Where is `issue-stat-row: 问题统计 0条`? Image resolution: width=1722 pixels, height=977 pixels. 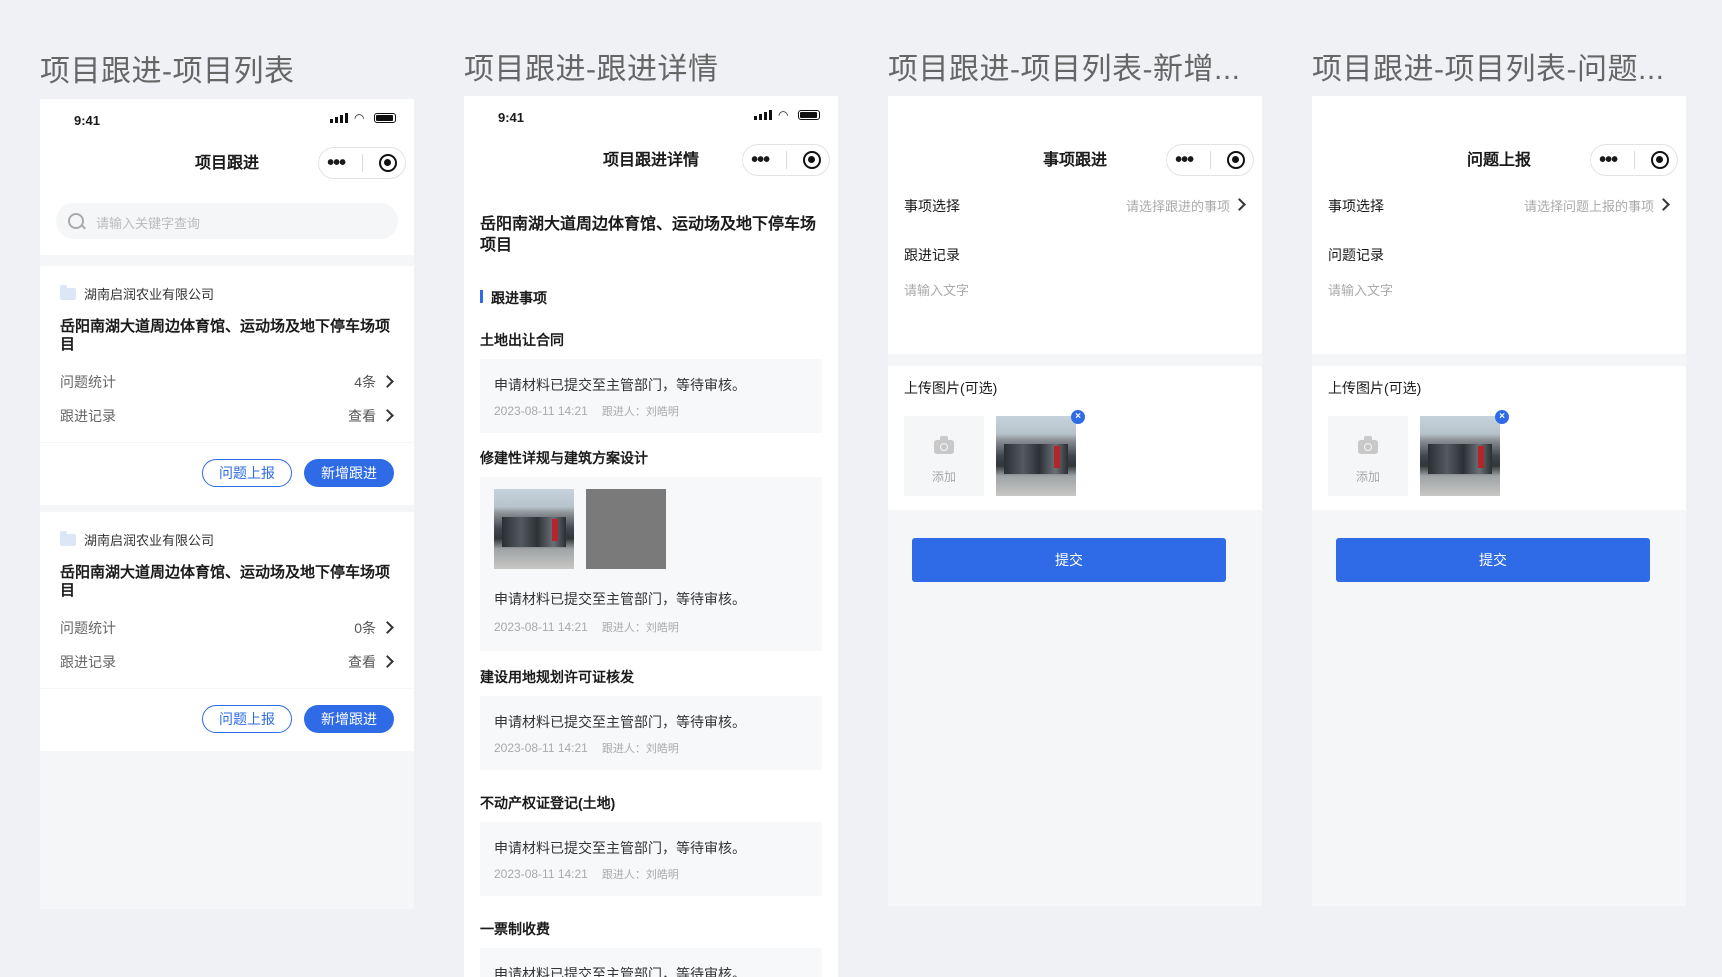
issue-stat-row: 问题统计 0条 is located at coordinates (227, 628).